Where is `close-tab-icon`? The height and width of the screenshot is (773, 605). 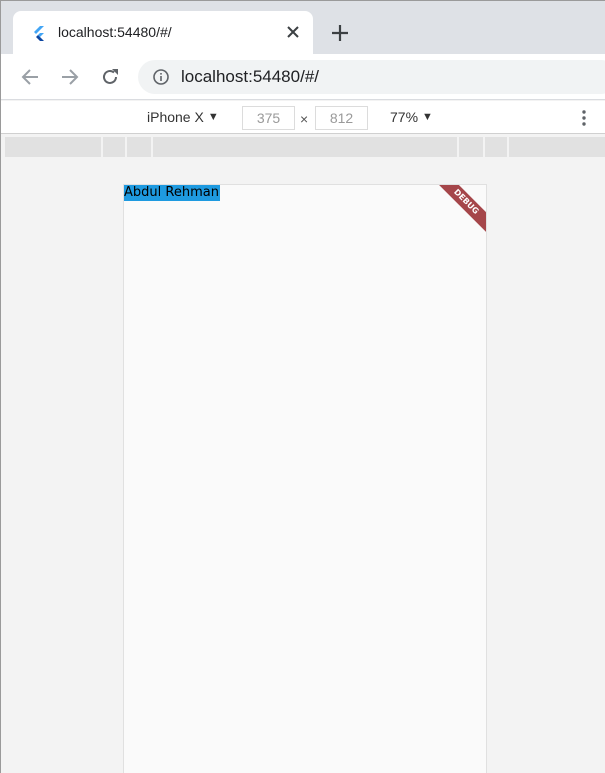 close-tab-icon is located at coordinates (293, 32).